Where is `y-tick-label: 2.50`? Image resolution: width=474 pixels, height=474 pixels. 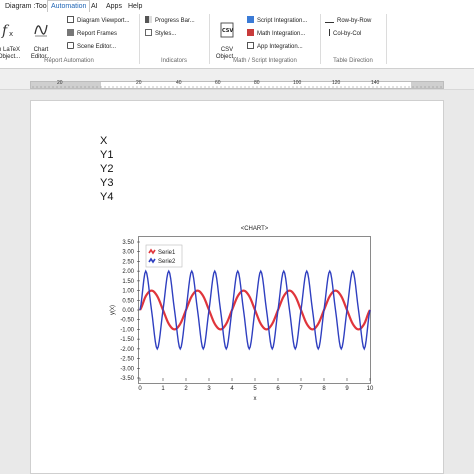 y-tick-label: 2.50 is located at coordinates (128, 262).